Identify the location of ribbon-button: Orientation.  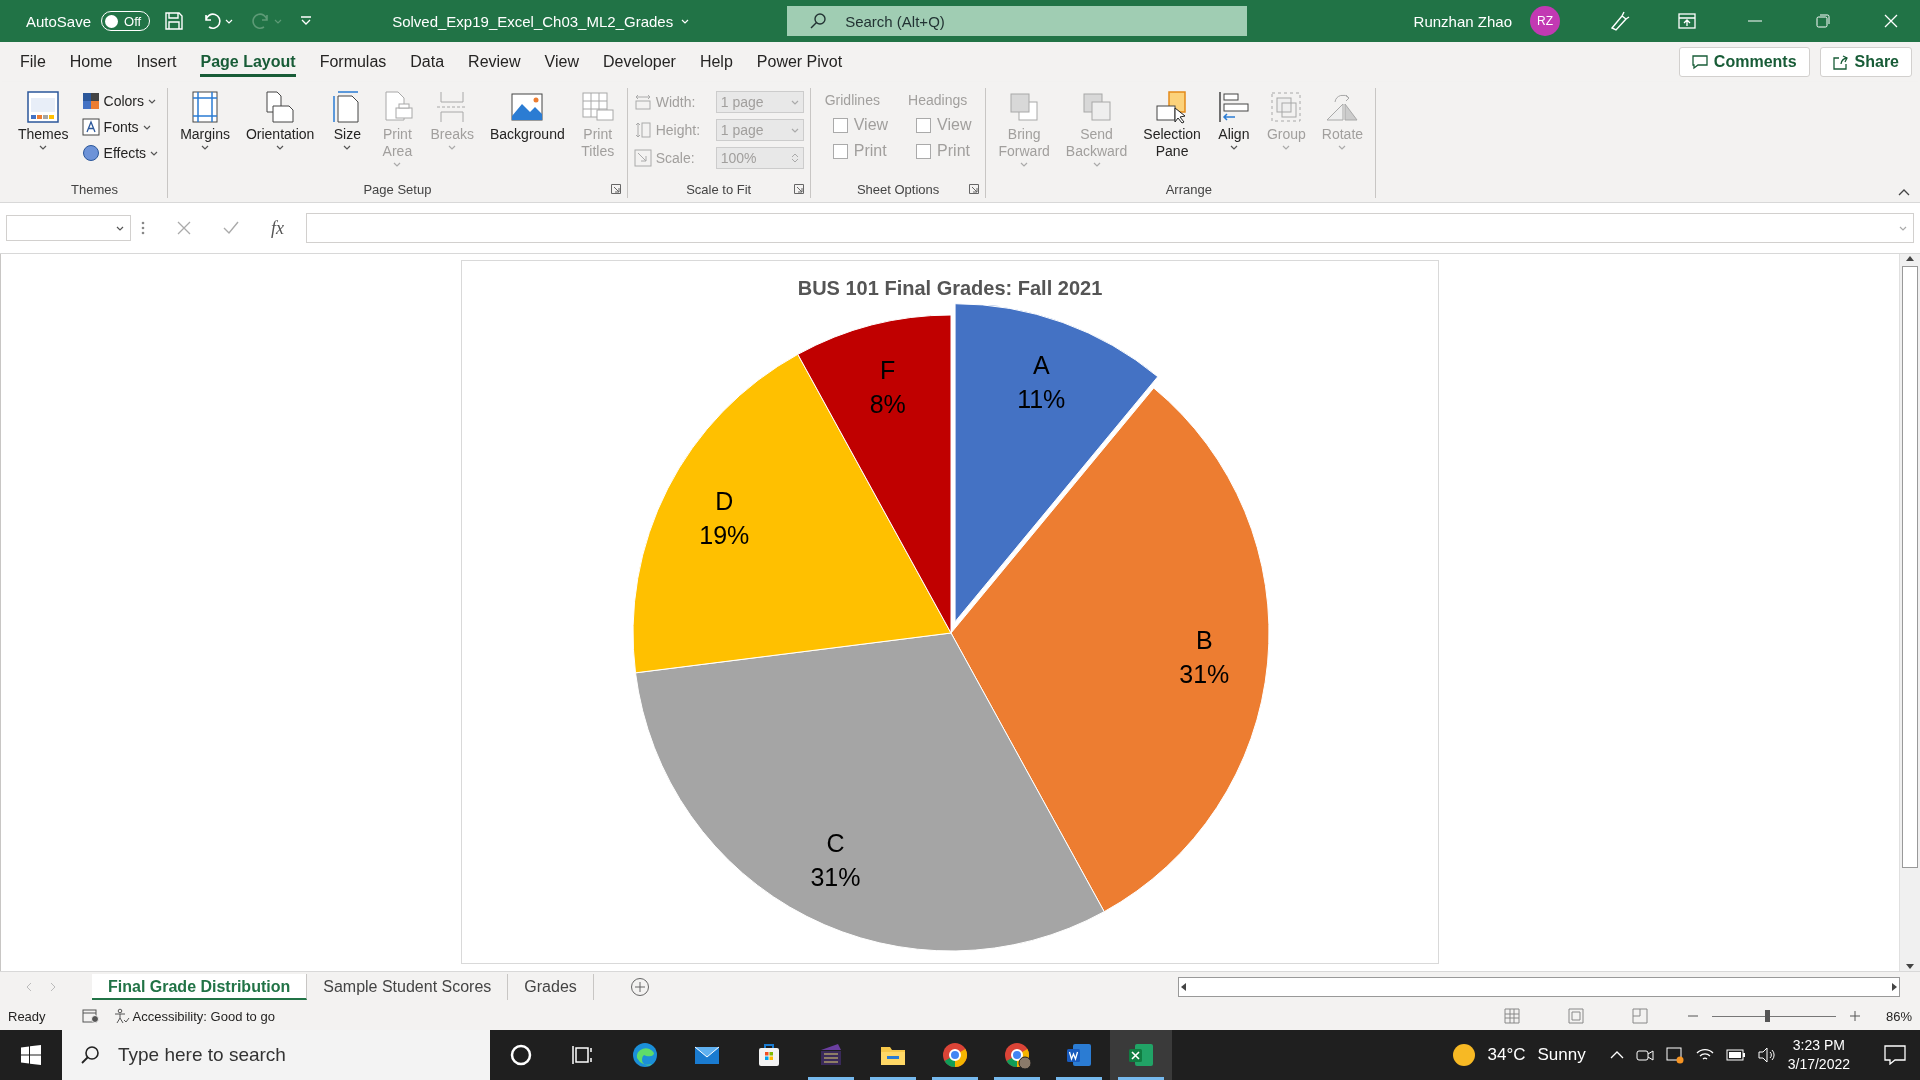
(280, 120).